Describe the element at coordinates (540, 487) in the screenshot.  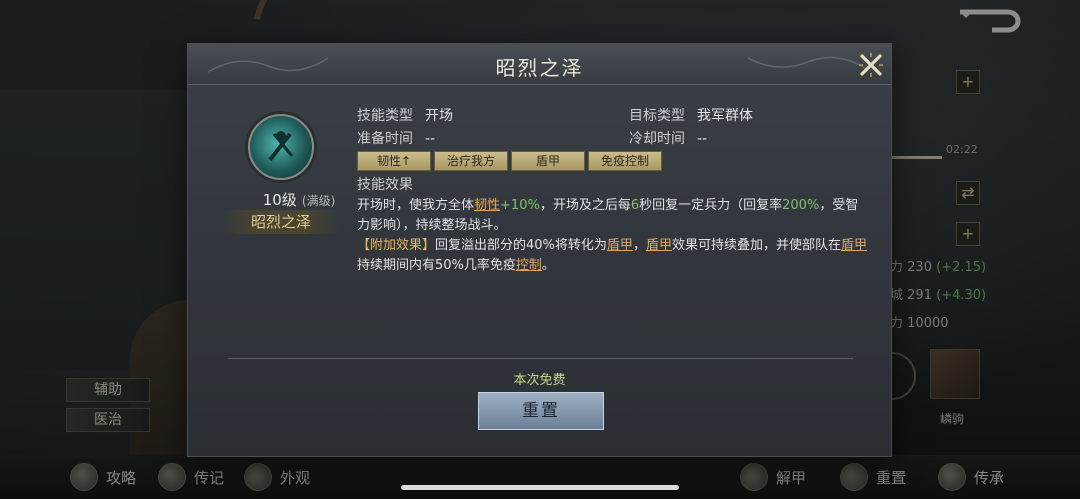
I see `home-indicator` at that location.